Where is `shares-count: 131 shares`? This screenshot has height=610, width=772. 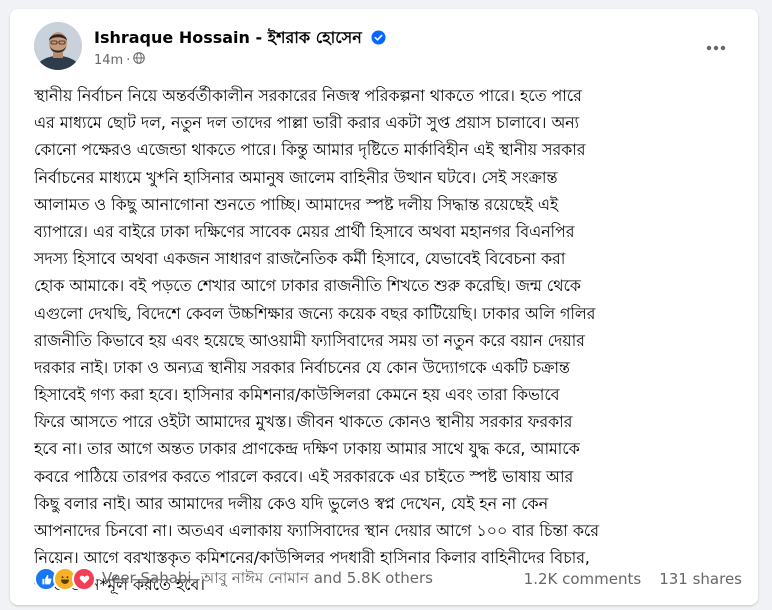
shares-count: 131 shares is located at coordinates (700, 579).